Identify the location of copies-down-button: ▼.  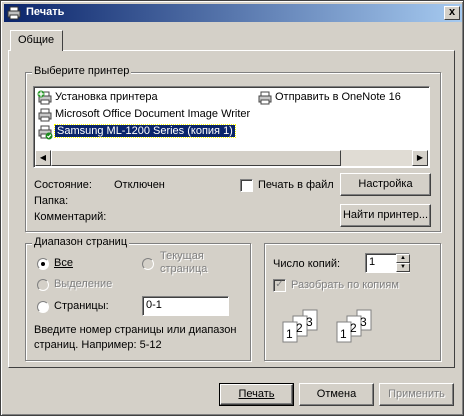
(403, 267).